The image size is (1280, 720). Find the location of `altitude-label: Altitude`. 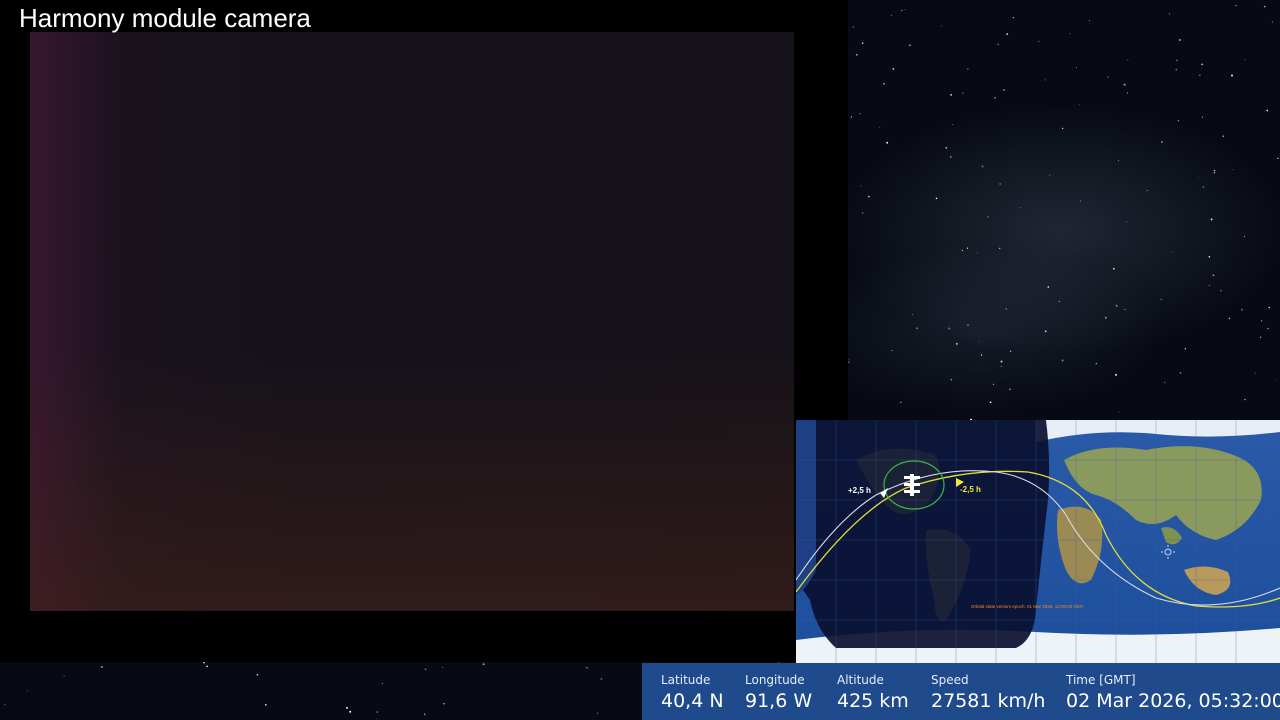

altitude-label: Altitude is located at coordinates (860, 680).